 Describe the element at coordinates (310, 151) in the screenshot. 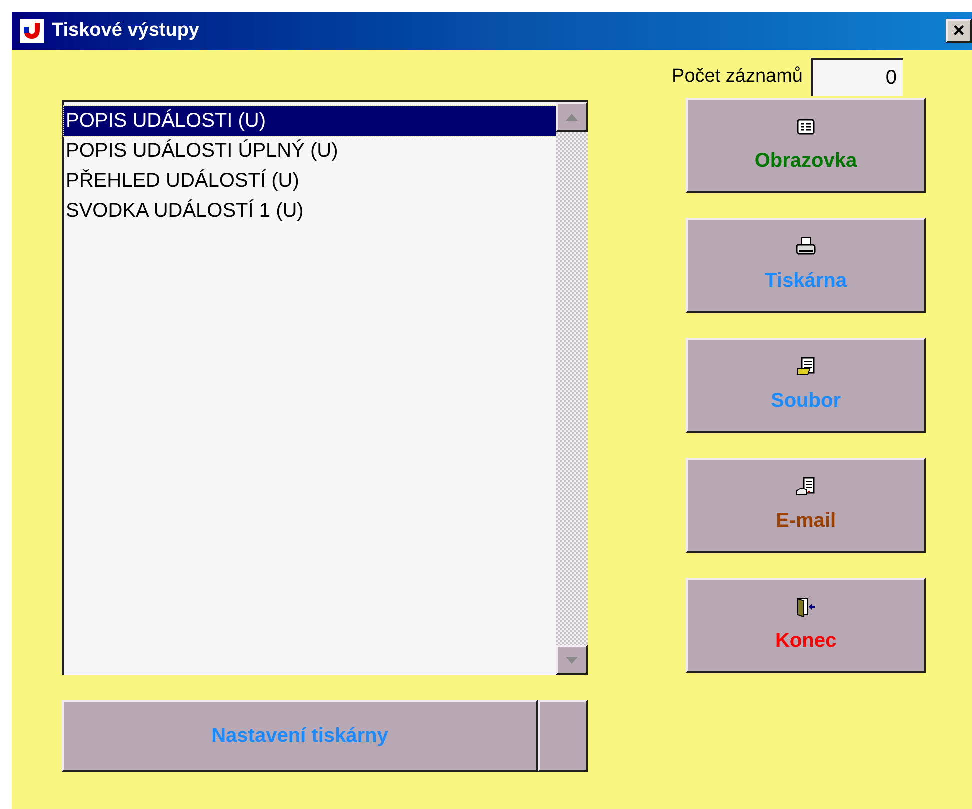

I see `list-item: POPIS UDÁLOSTI ÚPLNÝ (U)` at that location.